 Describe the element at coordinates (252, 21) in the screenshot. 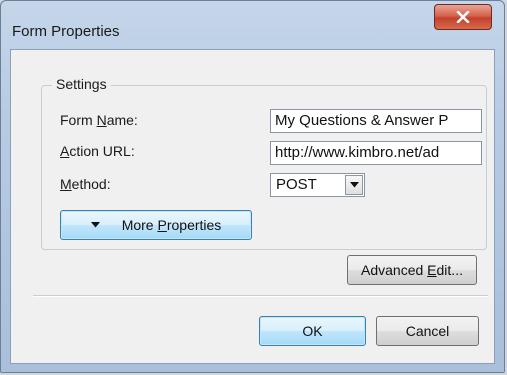

I see `title-bar: Form Properties` at that location.